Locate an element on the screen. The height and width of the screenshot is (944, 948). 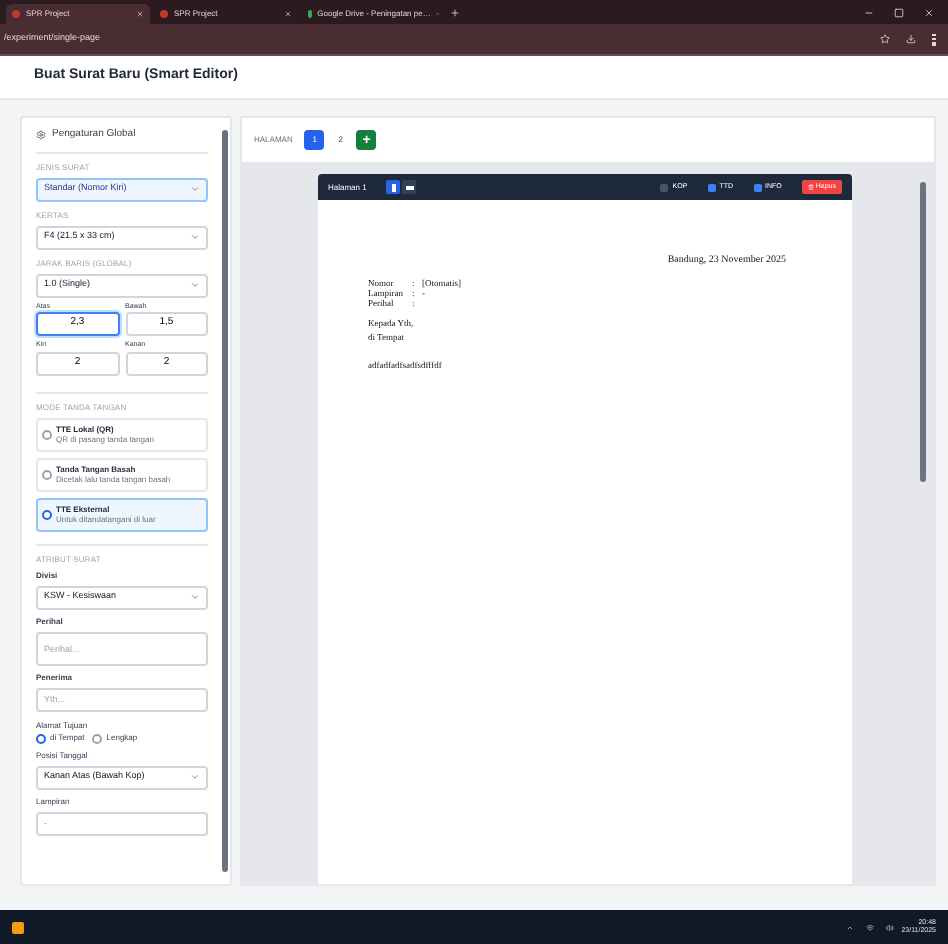
app-icon is located at coordinates (18, 927).